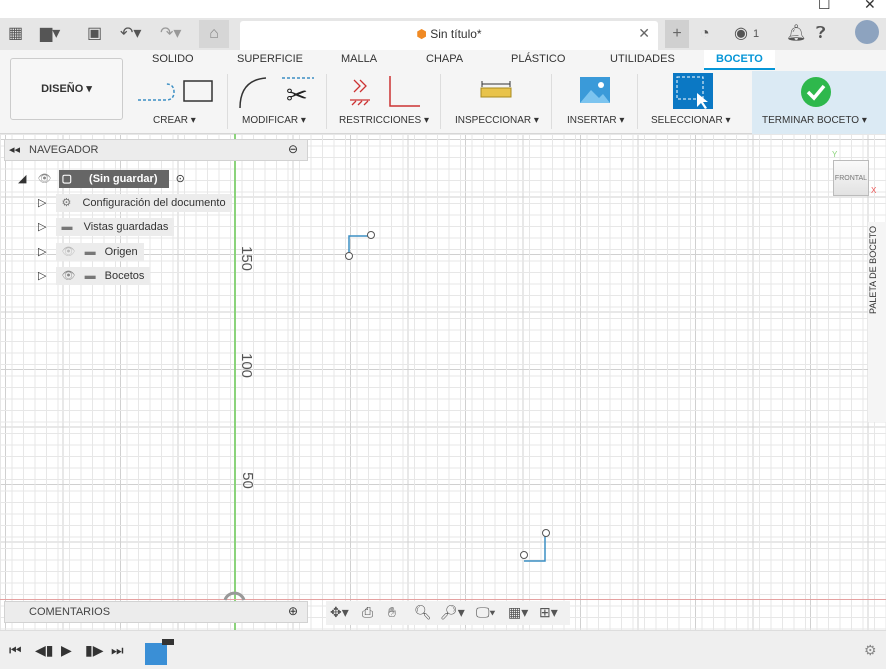  What do you see at coordinates (644, 33) in the screenshot?
I see `close-tab-icon: ✕` at bounding box center [644, 33].